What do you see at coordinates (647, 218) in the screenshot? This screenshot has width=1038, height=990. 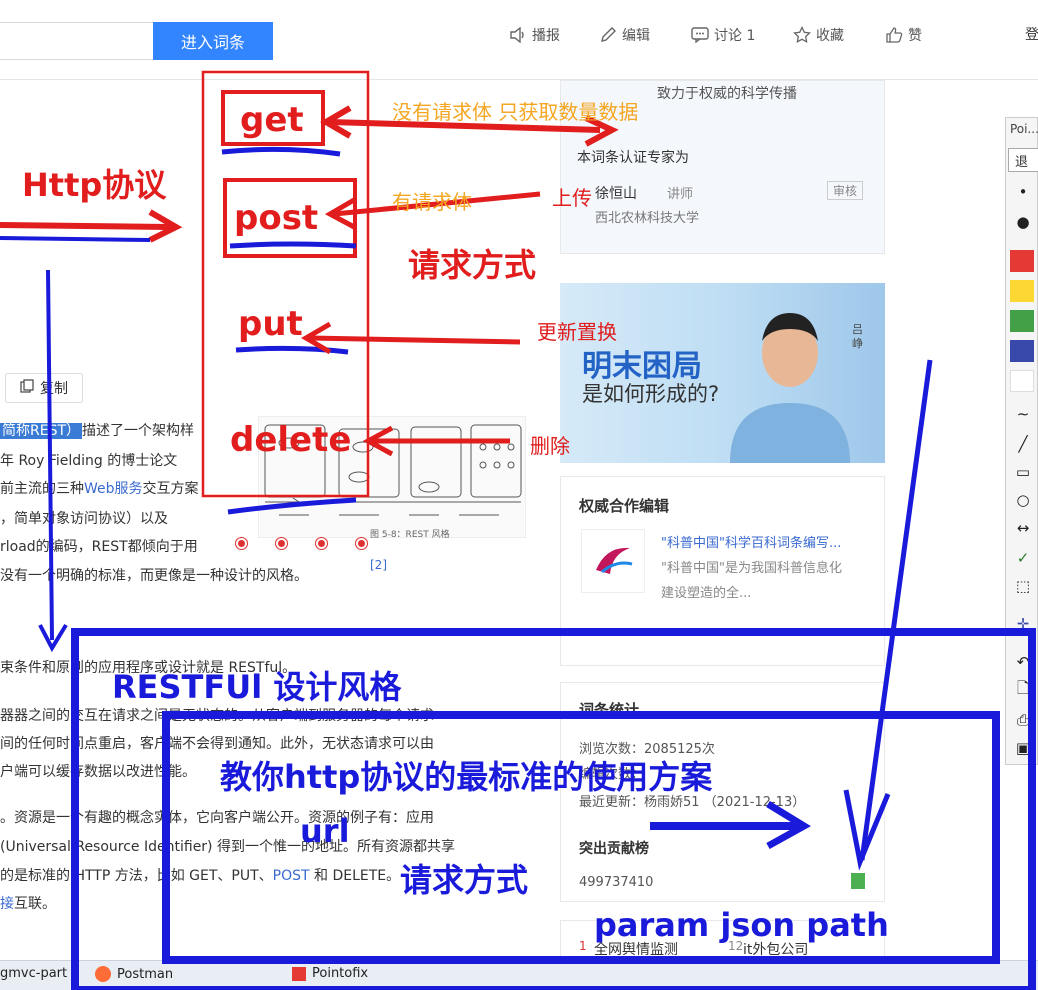 I see `expert-organization: 西北农林科技大学` at bounding box center [647, 218].